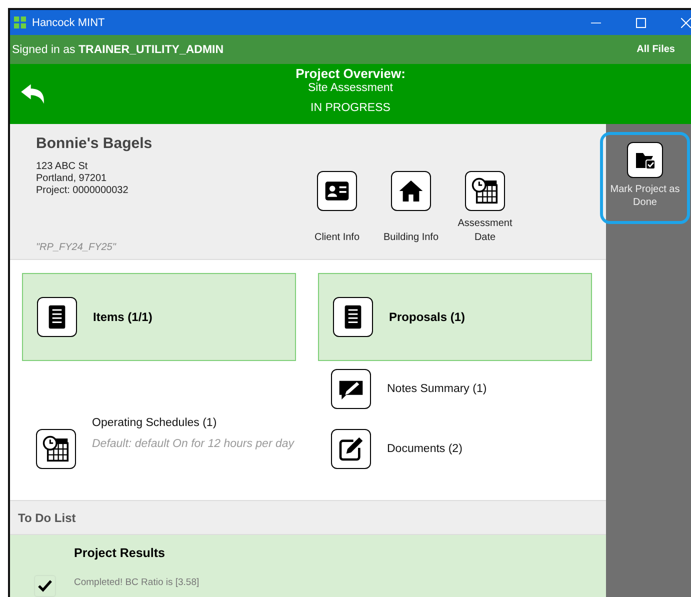 The image size is (691, 597). I want to click on close-icon, so click(686, 23).